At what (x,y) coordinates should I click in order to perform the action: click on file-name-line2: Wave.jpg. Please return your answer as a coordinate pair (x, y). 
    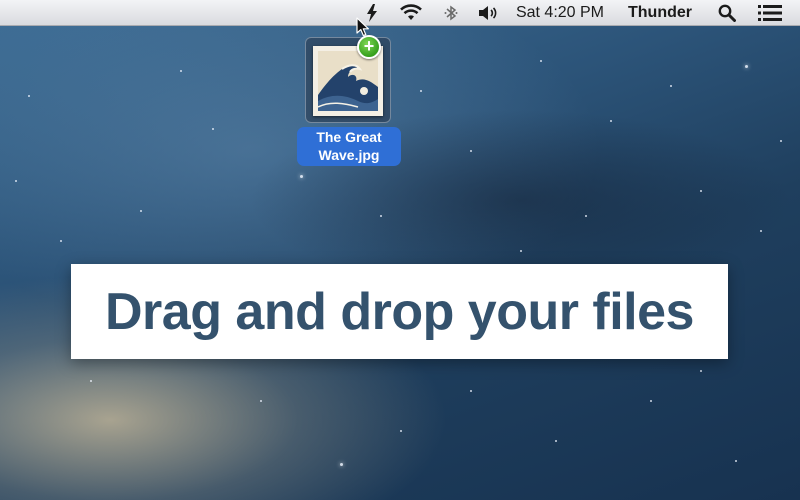
    Looking at the image, I should click on (349, 155).